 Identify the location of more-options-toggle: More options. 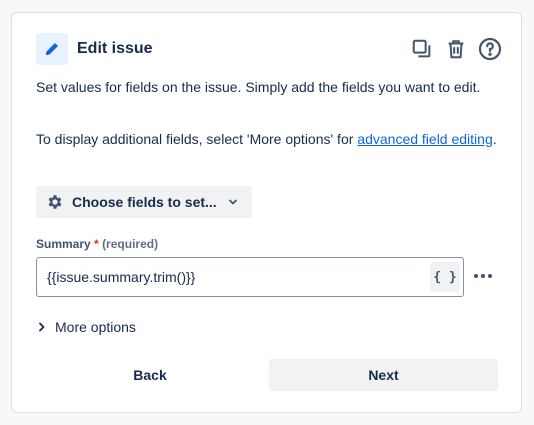
(87, 327).